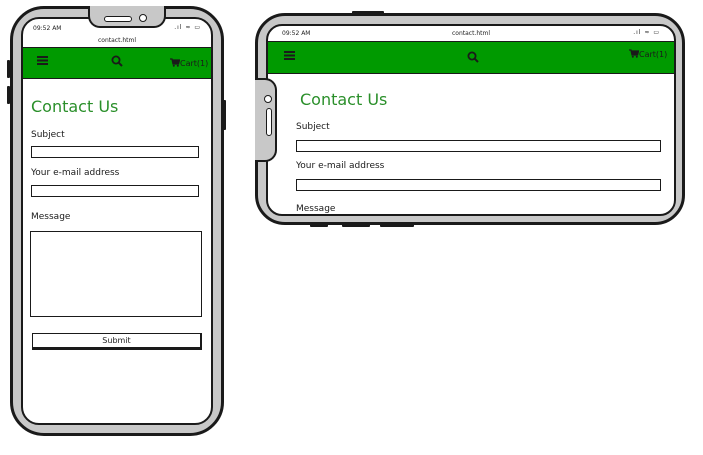 This screenshot has height=455, width=703. What do you see at coordinates (268, 99) in the screenshot?
I see `landscape-camera` at bounding box center [268, 99].